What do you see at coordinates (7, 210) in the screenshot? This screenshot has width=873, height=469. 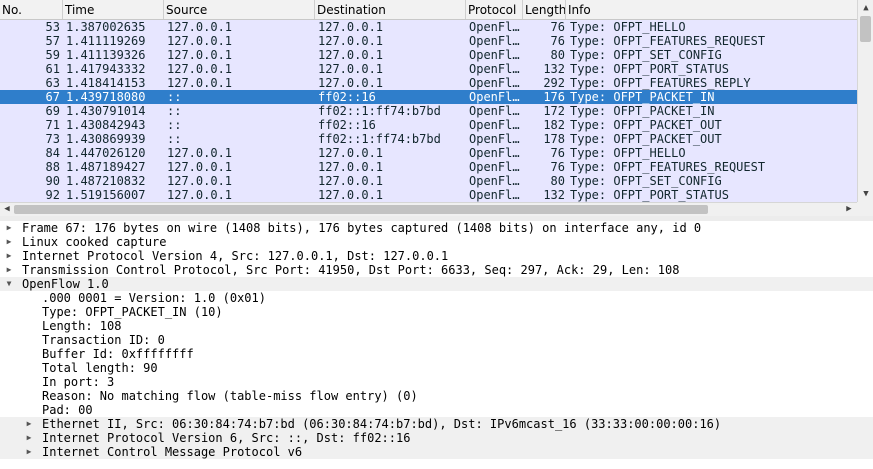 I see `scroll-left-arrow-icon: ◀` at bounding box center [7, 210].